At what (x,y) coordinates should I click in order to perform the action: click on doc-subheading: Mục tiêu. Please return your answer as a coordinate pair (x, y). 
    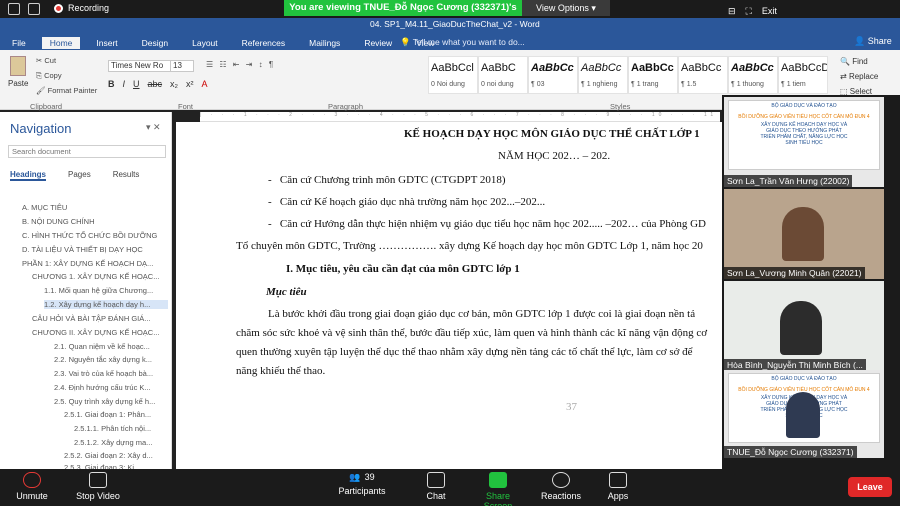
    Looking at the image, I should click on (286, 292).